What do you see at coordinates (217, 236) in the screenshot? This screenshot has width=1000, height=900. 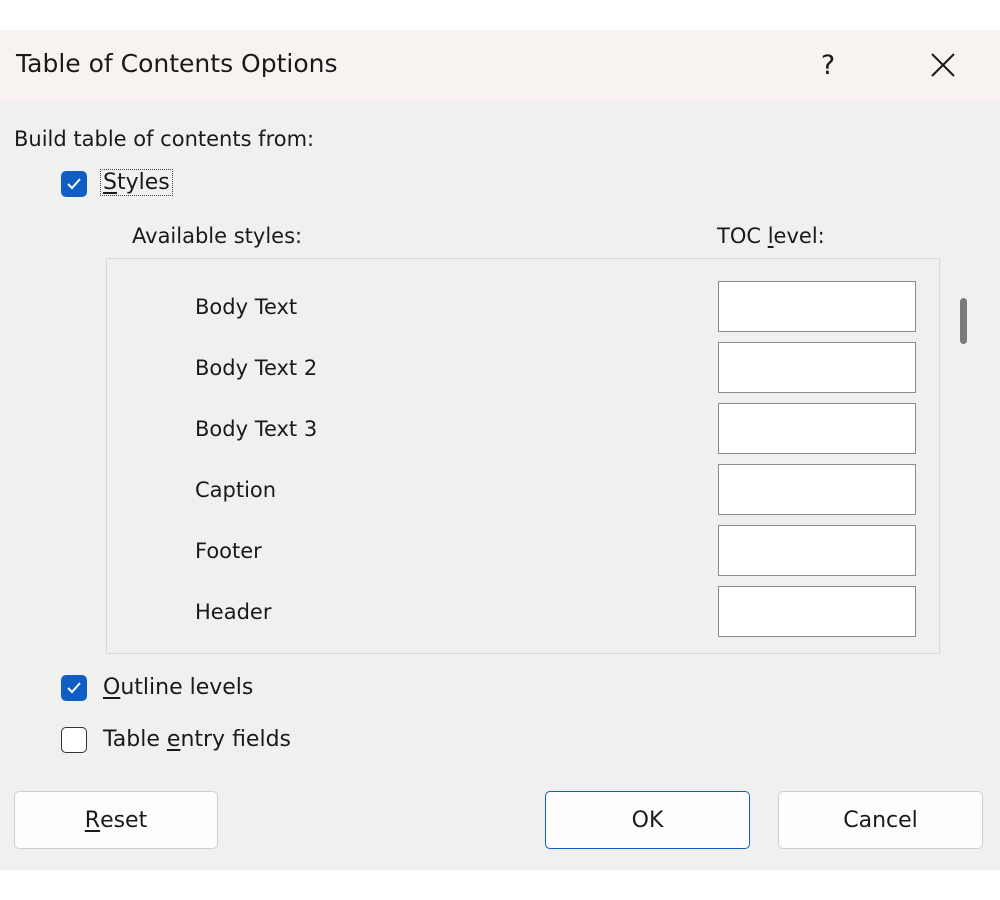 I see `available-styles-header: Available styles:` at bounding box center [217, 236].